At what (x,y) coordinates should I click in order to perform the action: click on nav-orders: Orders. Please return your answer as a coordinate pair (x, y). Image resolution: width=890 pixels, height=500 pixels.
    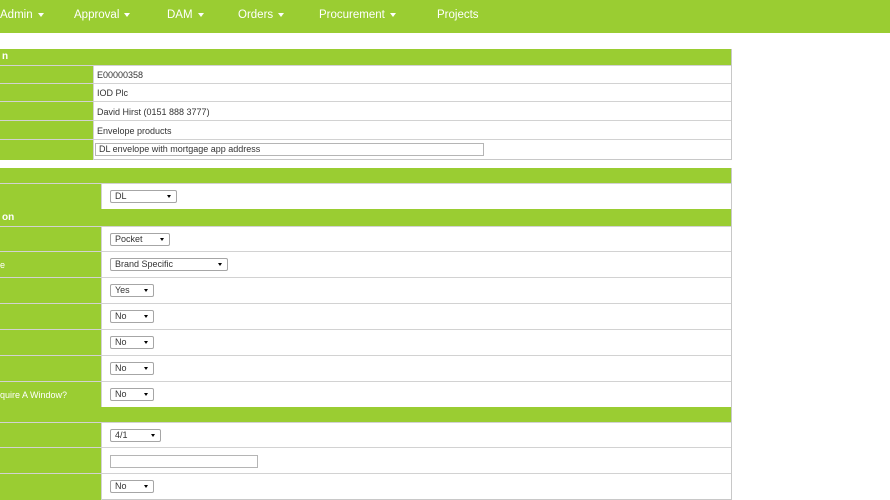
    Looking at the image, I should click on (261, 16).